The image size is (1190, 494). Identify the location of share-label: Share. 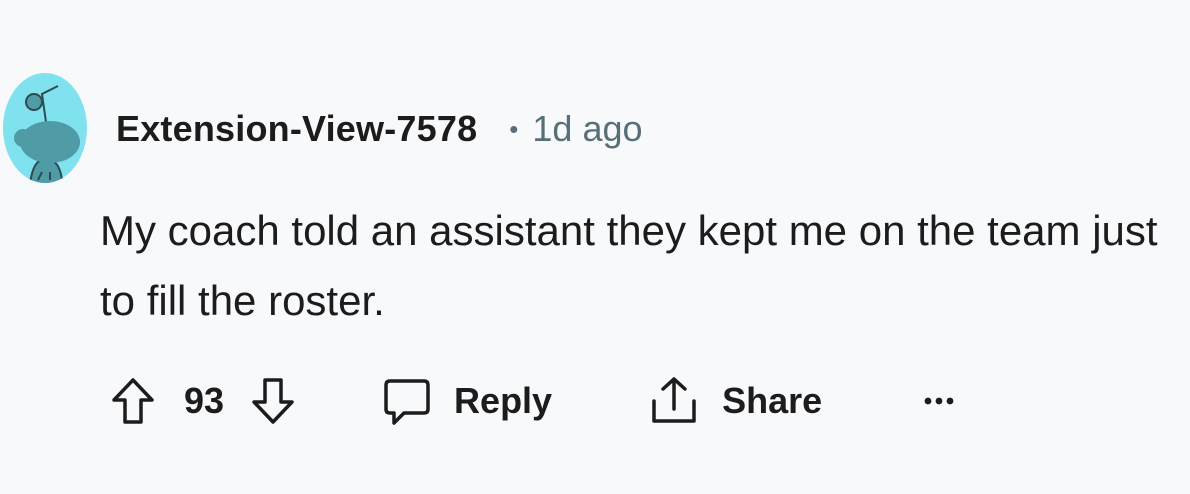
(772, 400).